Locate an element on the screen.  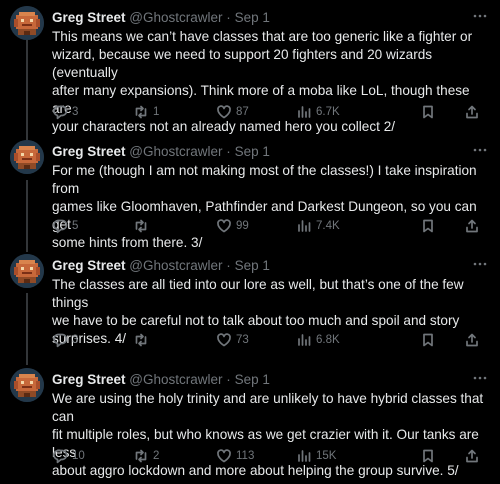
views-button: 7.4K is located at coordinates (318, 226).